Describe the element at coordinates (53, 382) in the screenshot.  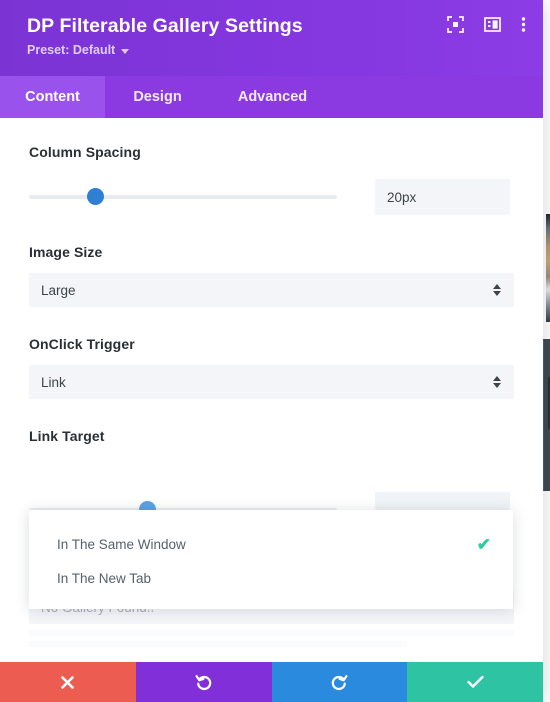
I see `onclick-trigger-value: Link` at that location.